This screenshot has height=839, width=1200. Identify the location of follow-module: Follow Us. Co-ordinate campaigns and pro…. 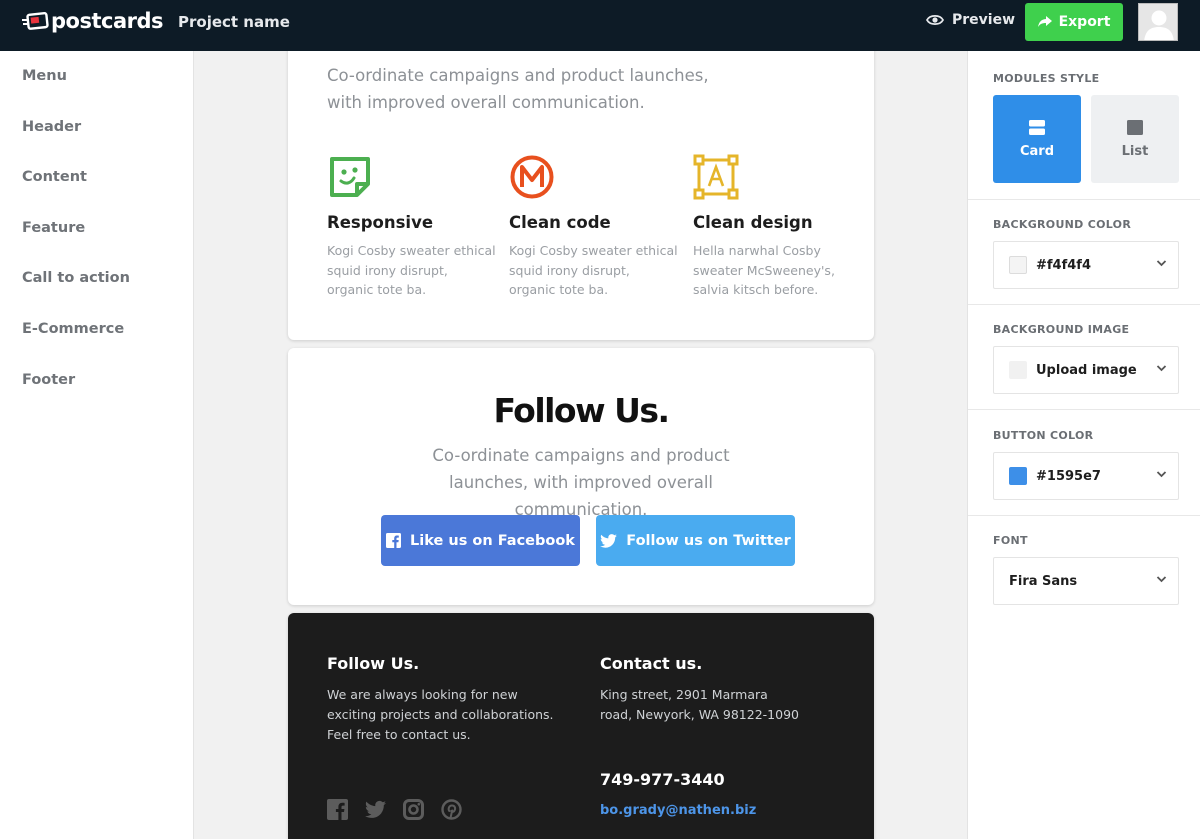
(581, 476).